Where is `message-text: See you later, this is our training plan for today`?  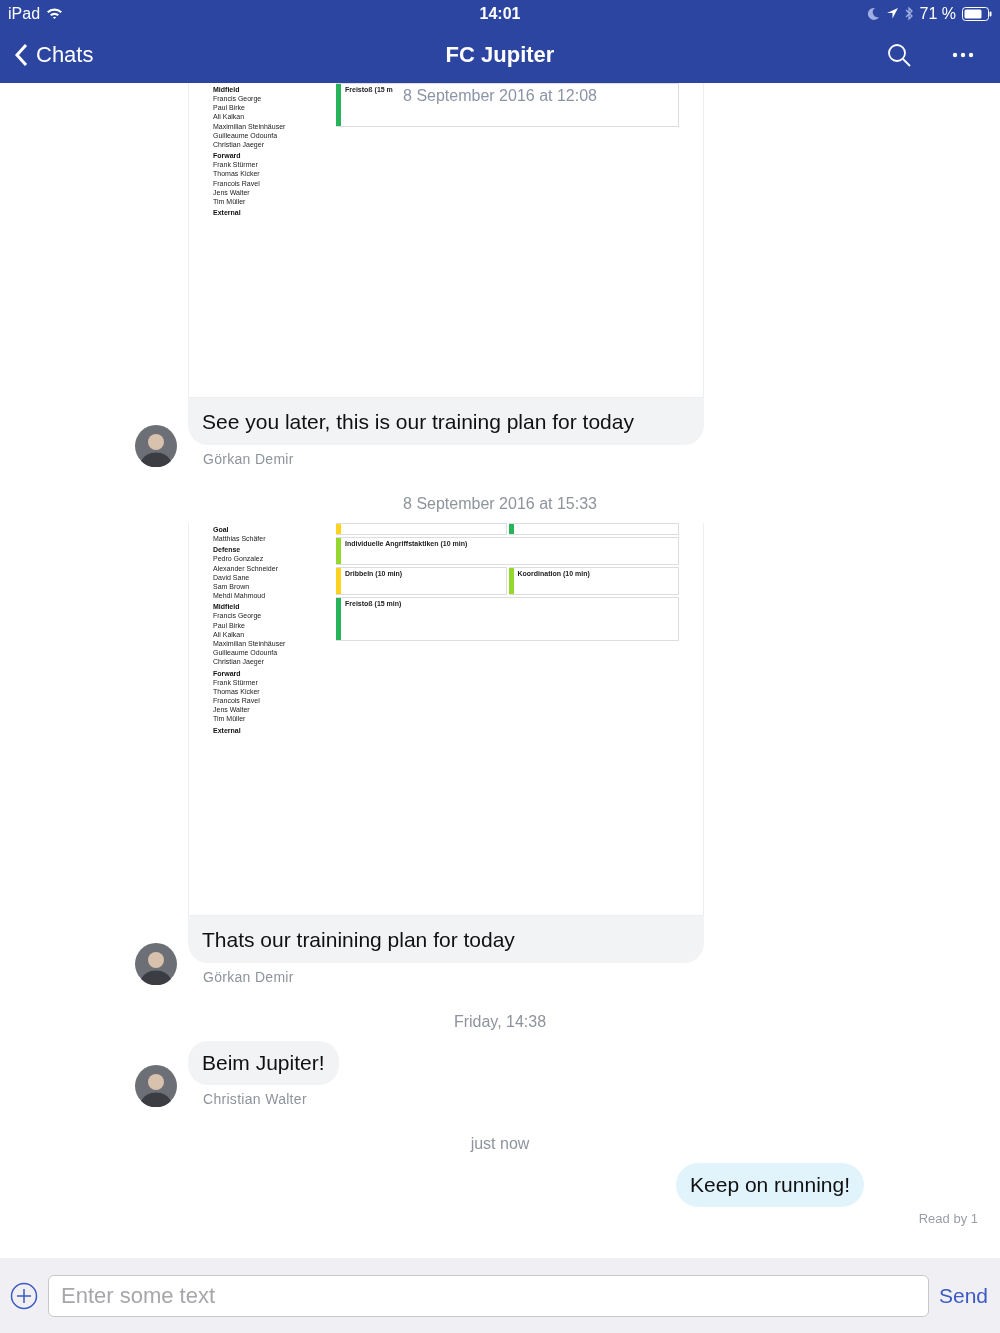
message-text: See you later, this is our training plan for today is located at coordinates (418, 422).